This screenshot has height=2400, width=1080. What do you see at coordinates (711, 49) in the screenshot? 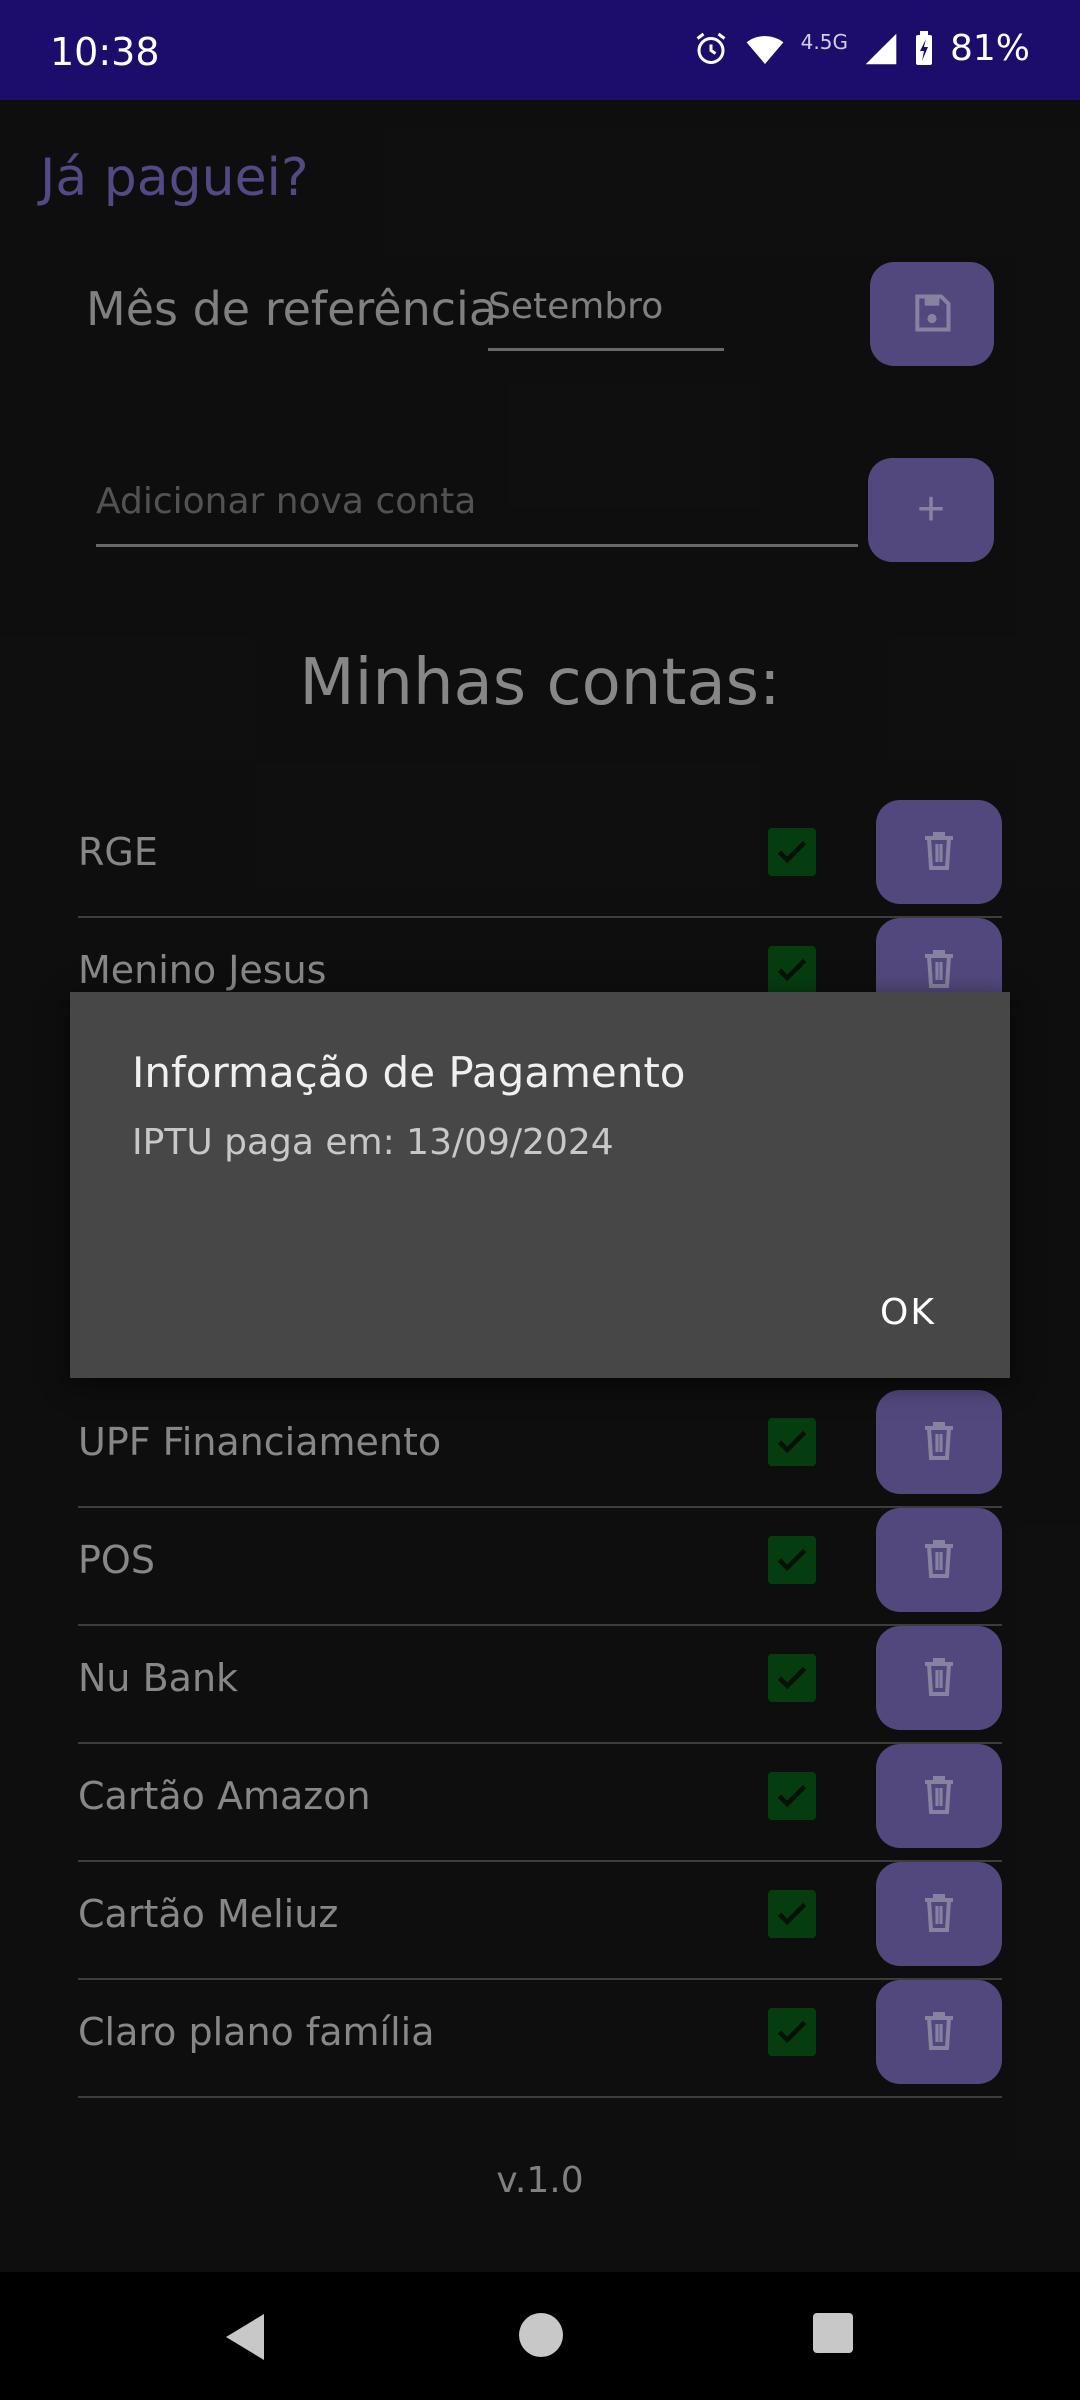
I see `alarm-icon` at bounding box center [711, 49].